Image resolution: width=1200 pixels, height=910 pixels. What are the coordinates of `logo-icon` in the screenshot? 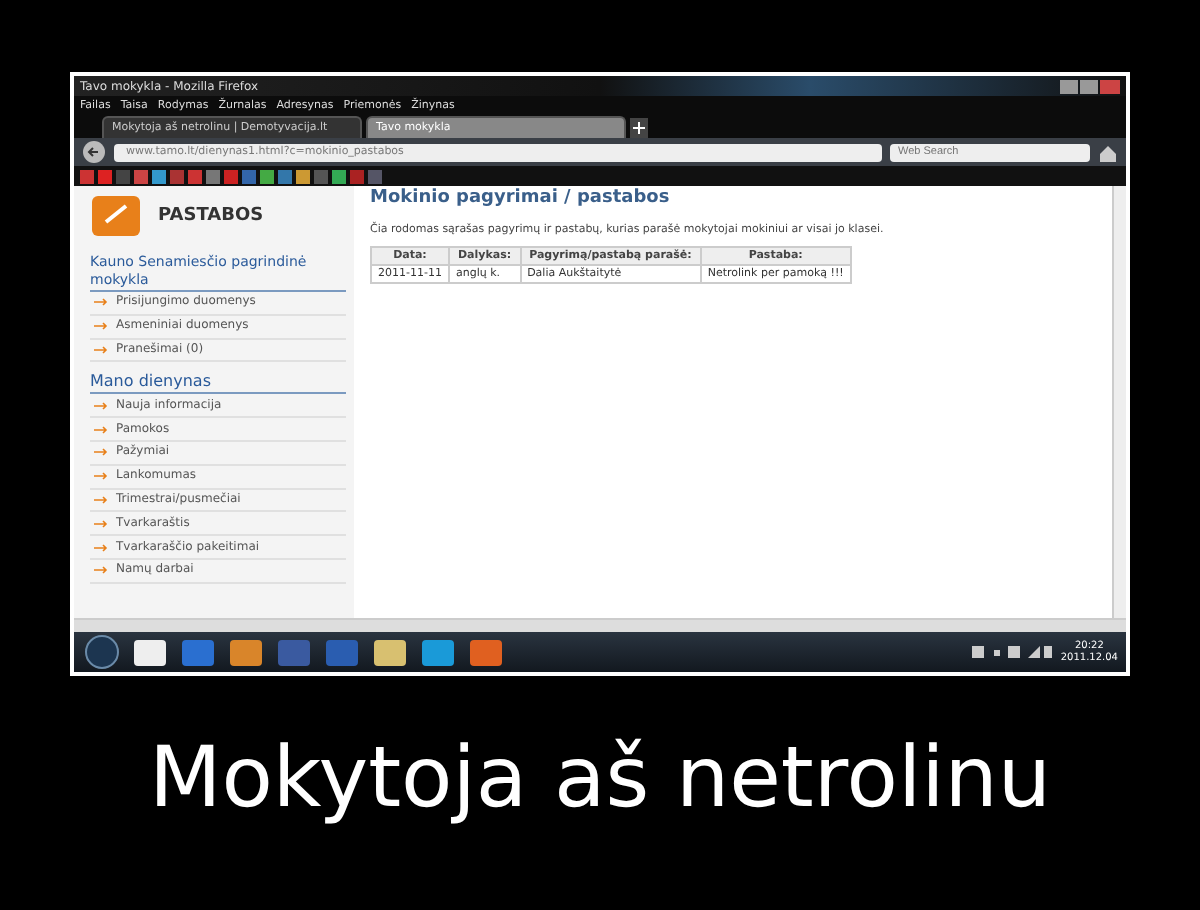 It's located at (116, 216).